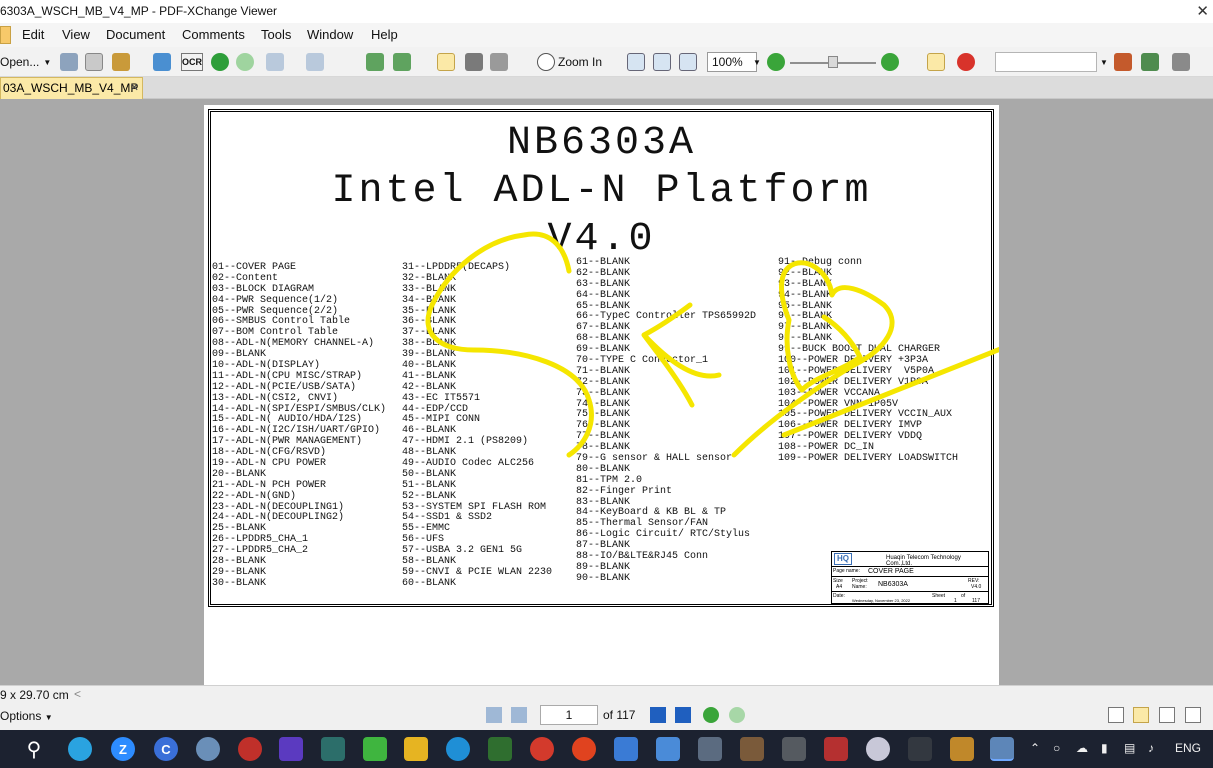 The height and width of the screenshot is (768, 1213). Describe the element at coordinates (569, 715) in the screenshot. I see `current-page-input: 1` at that location.